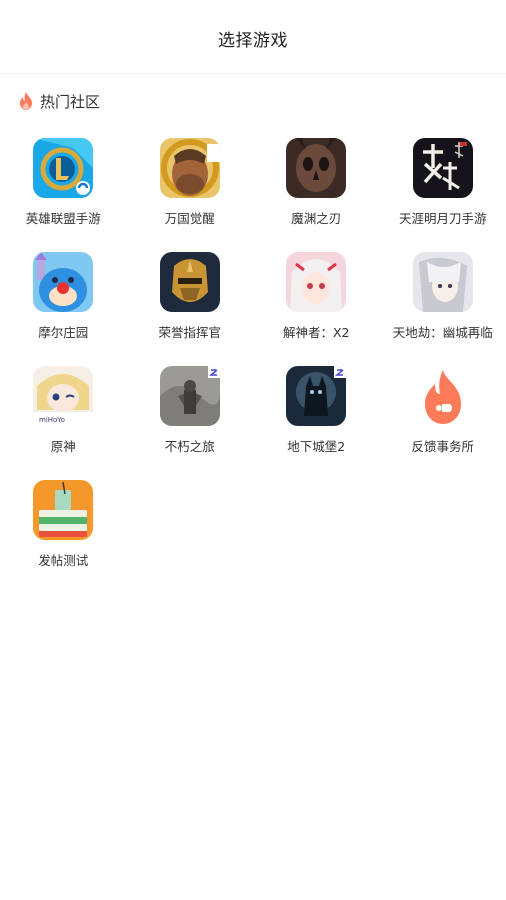  Describe the element at coordinates (442, 396) in the screenshot. I see `feedback-office-icon` at that location.